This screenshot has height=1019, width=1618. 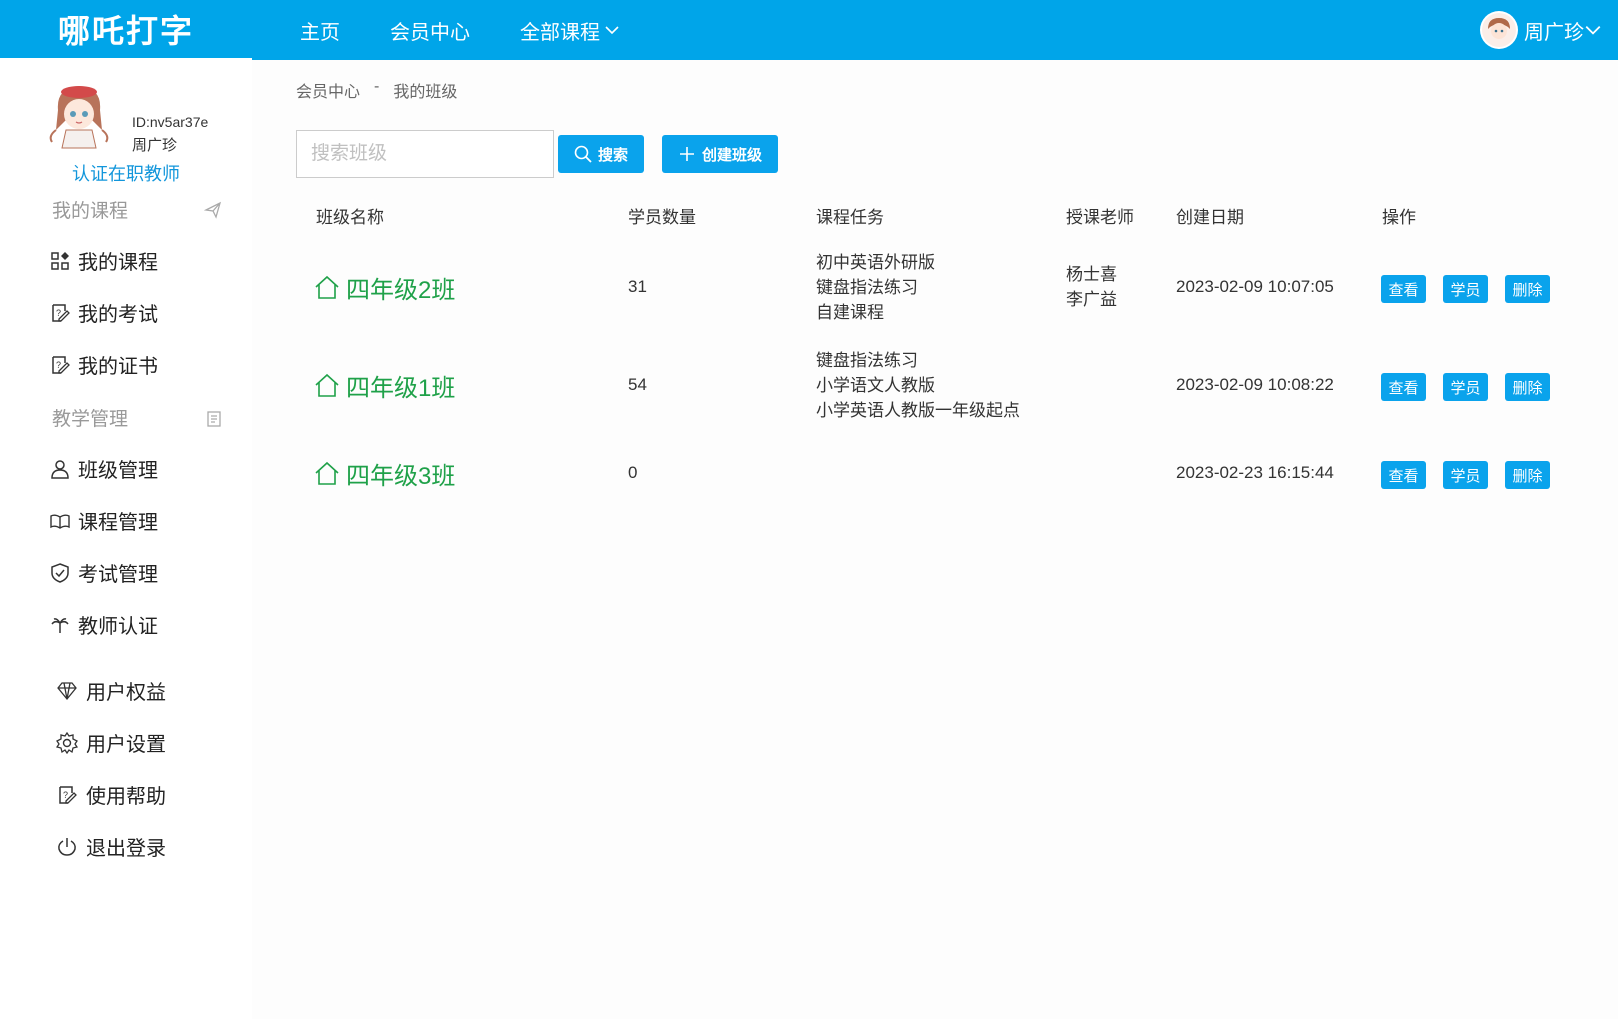 What do you see at coordinates (850, 217) in the screenshot?
I see `column-header-course-tasks: 课程任务` at bounding box center [850, 217].